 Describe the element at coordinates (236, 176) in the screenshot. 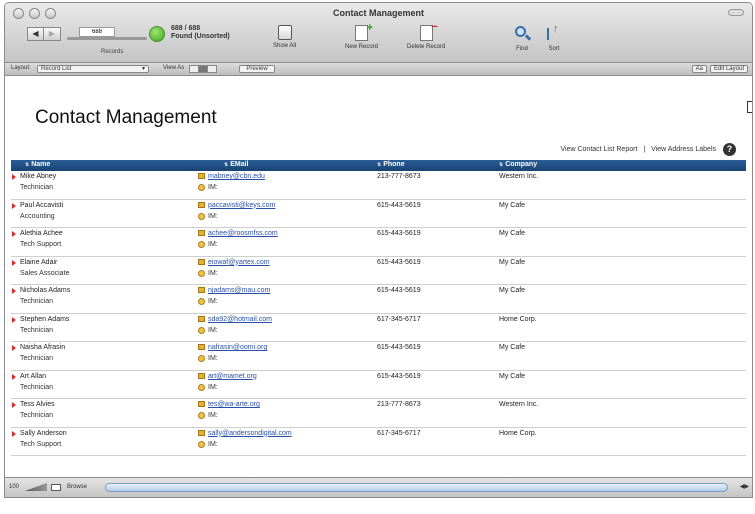

I see `contact-email: mabney@cbn.edu` at that location.